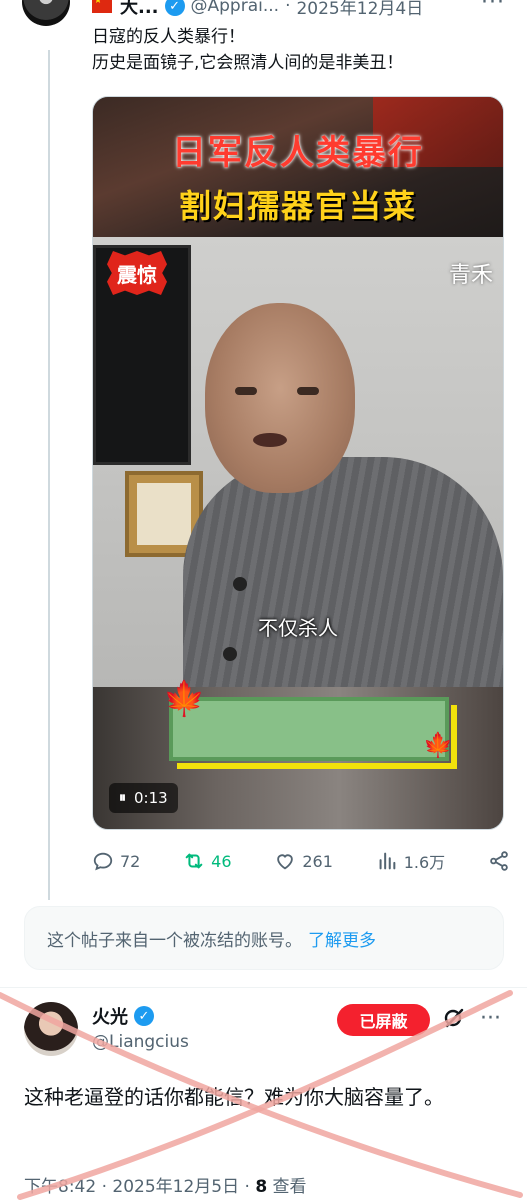 Image resolution: width=527 pixels, height=1200 pixels. Describe the element at coordinates (46, 13) in the screenshot. I see `author-avatar` at that location.